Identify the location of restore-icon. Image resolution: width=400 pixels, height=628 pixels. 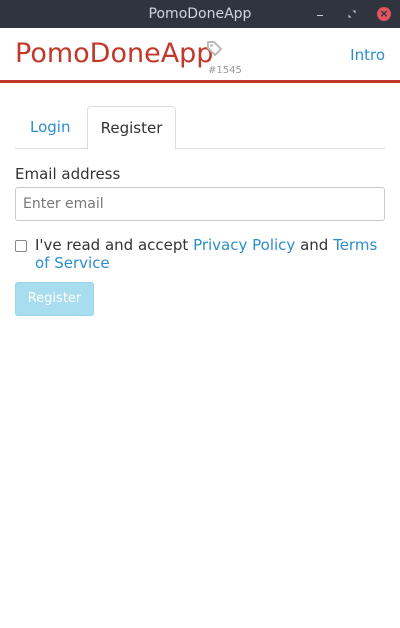
(352, 14).